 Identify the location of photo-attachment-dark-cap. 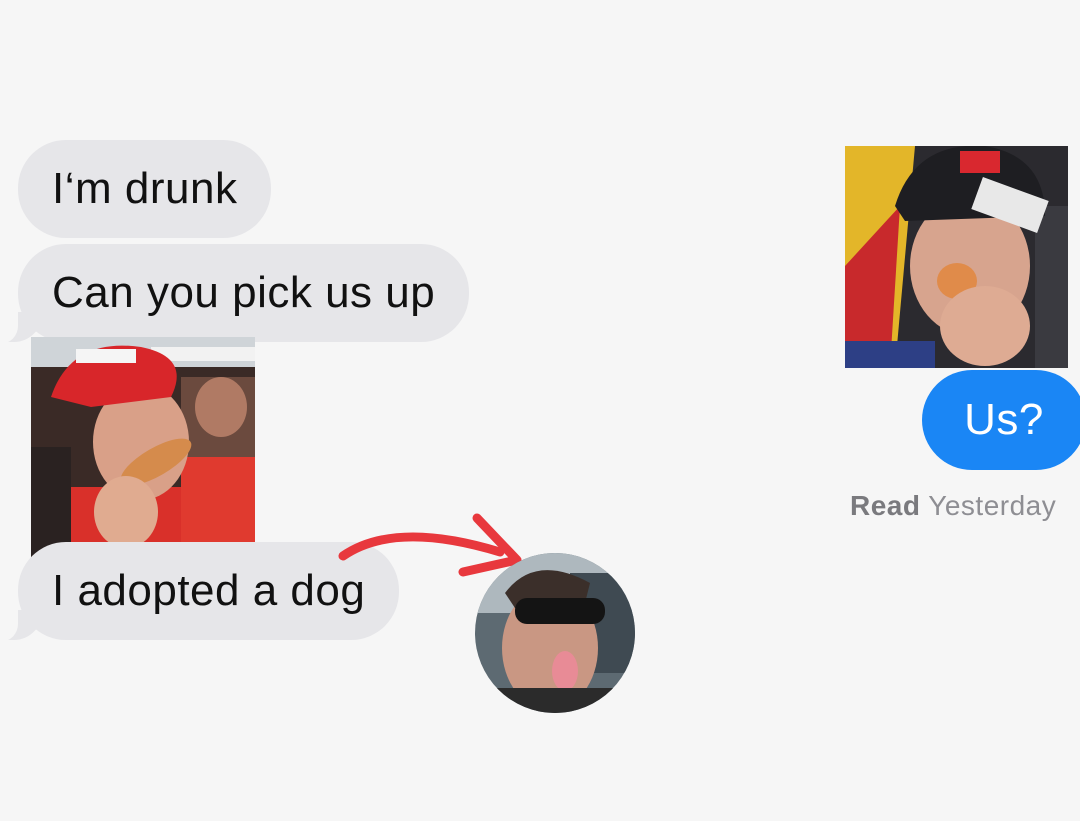
(956, 257).